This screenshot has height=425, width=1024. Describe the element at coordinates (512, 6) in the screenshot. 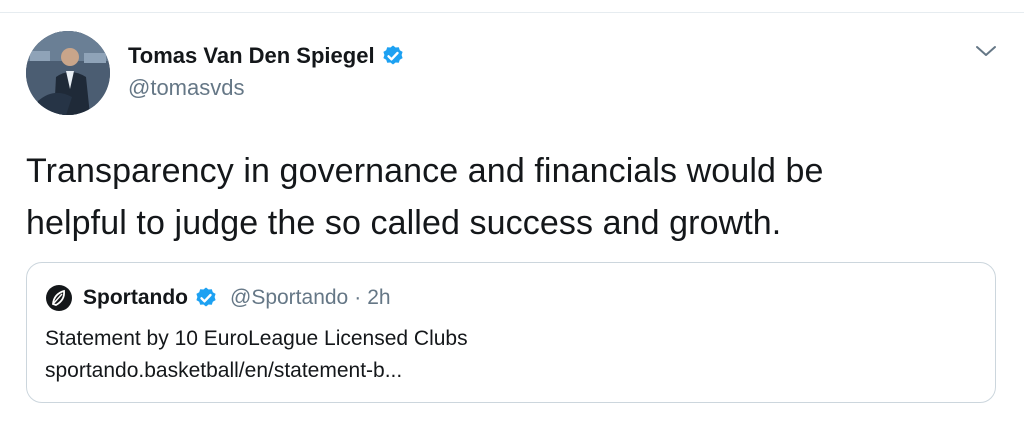

I see `top-divider` at that location.